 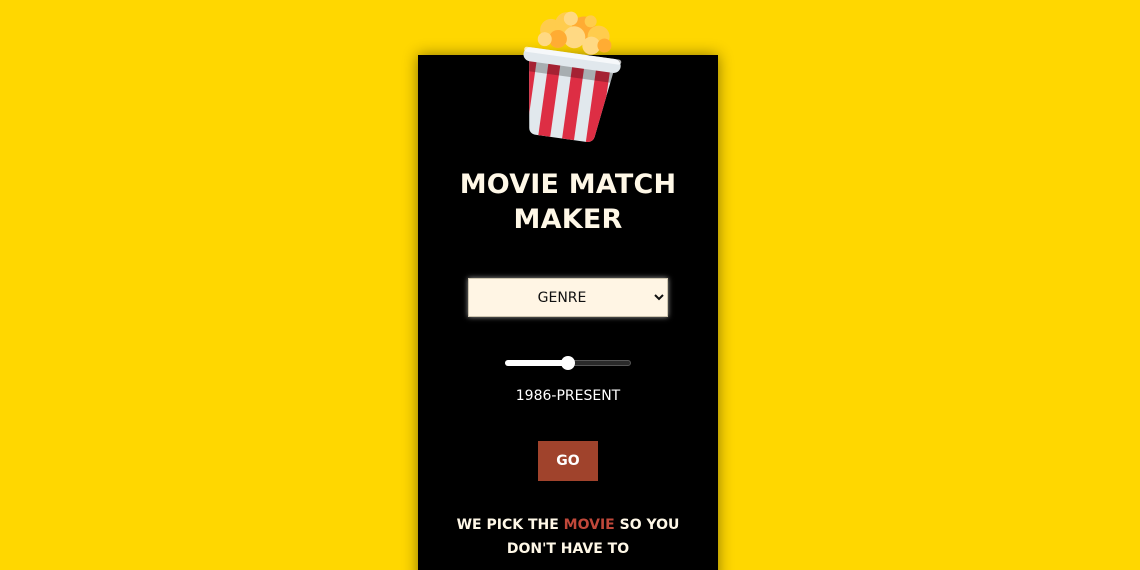 I want to click on popcorn-icon, so click(x=570, y=78).